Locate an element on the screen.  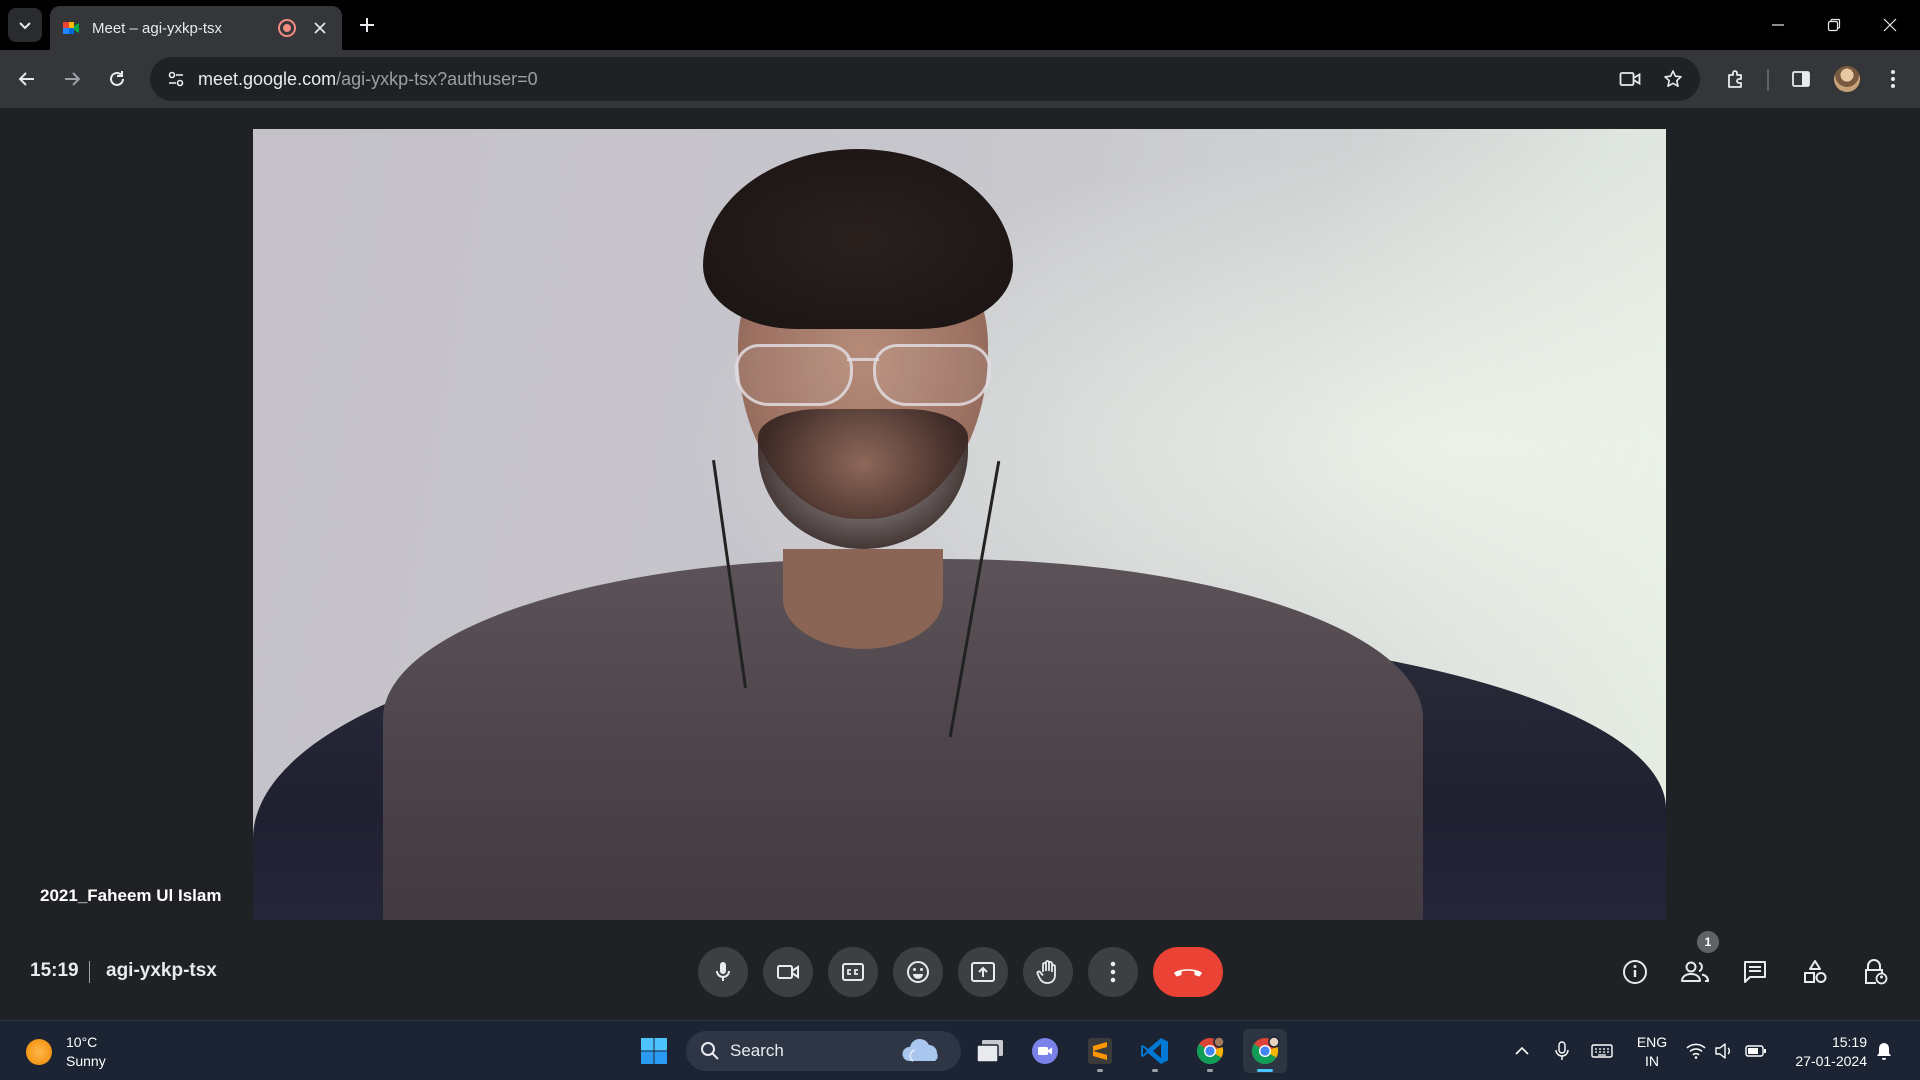
people-count-badge: 1 is located at coordinates (1708, 942).